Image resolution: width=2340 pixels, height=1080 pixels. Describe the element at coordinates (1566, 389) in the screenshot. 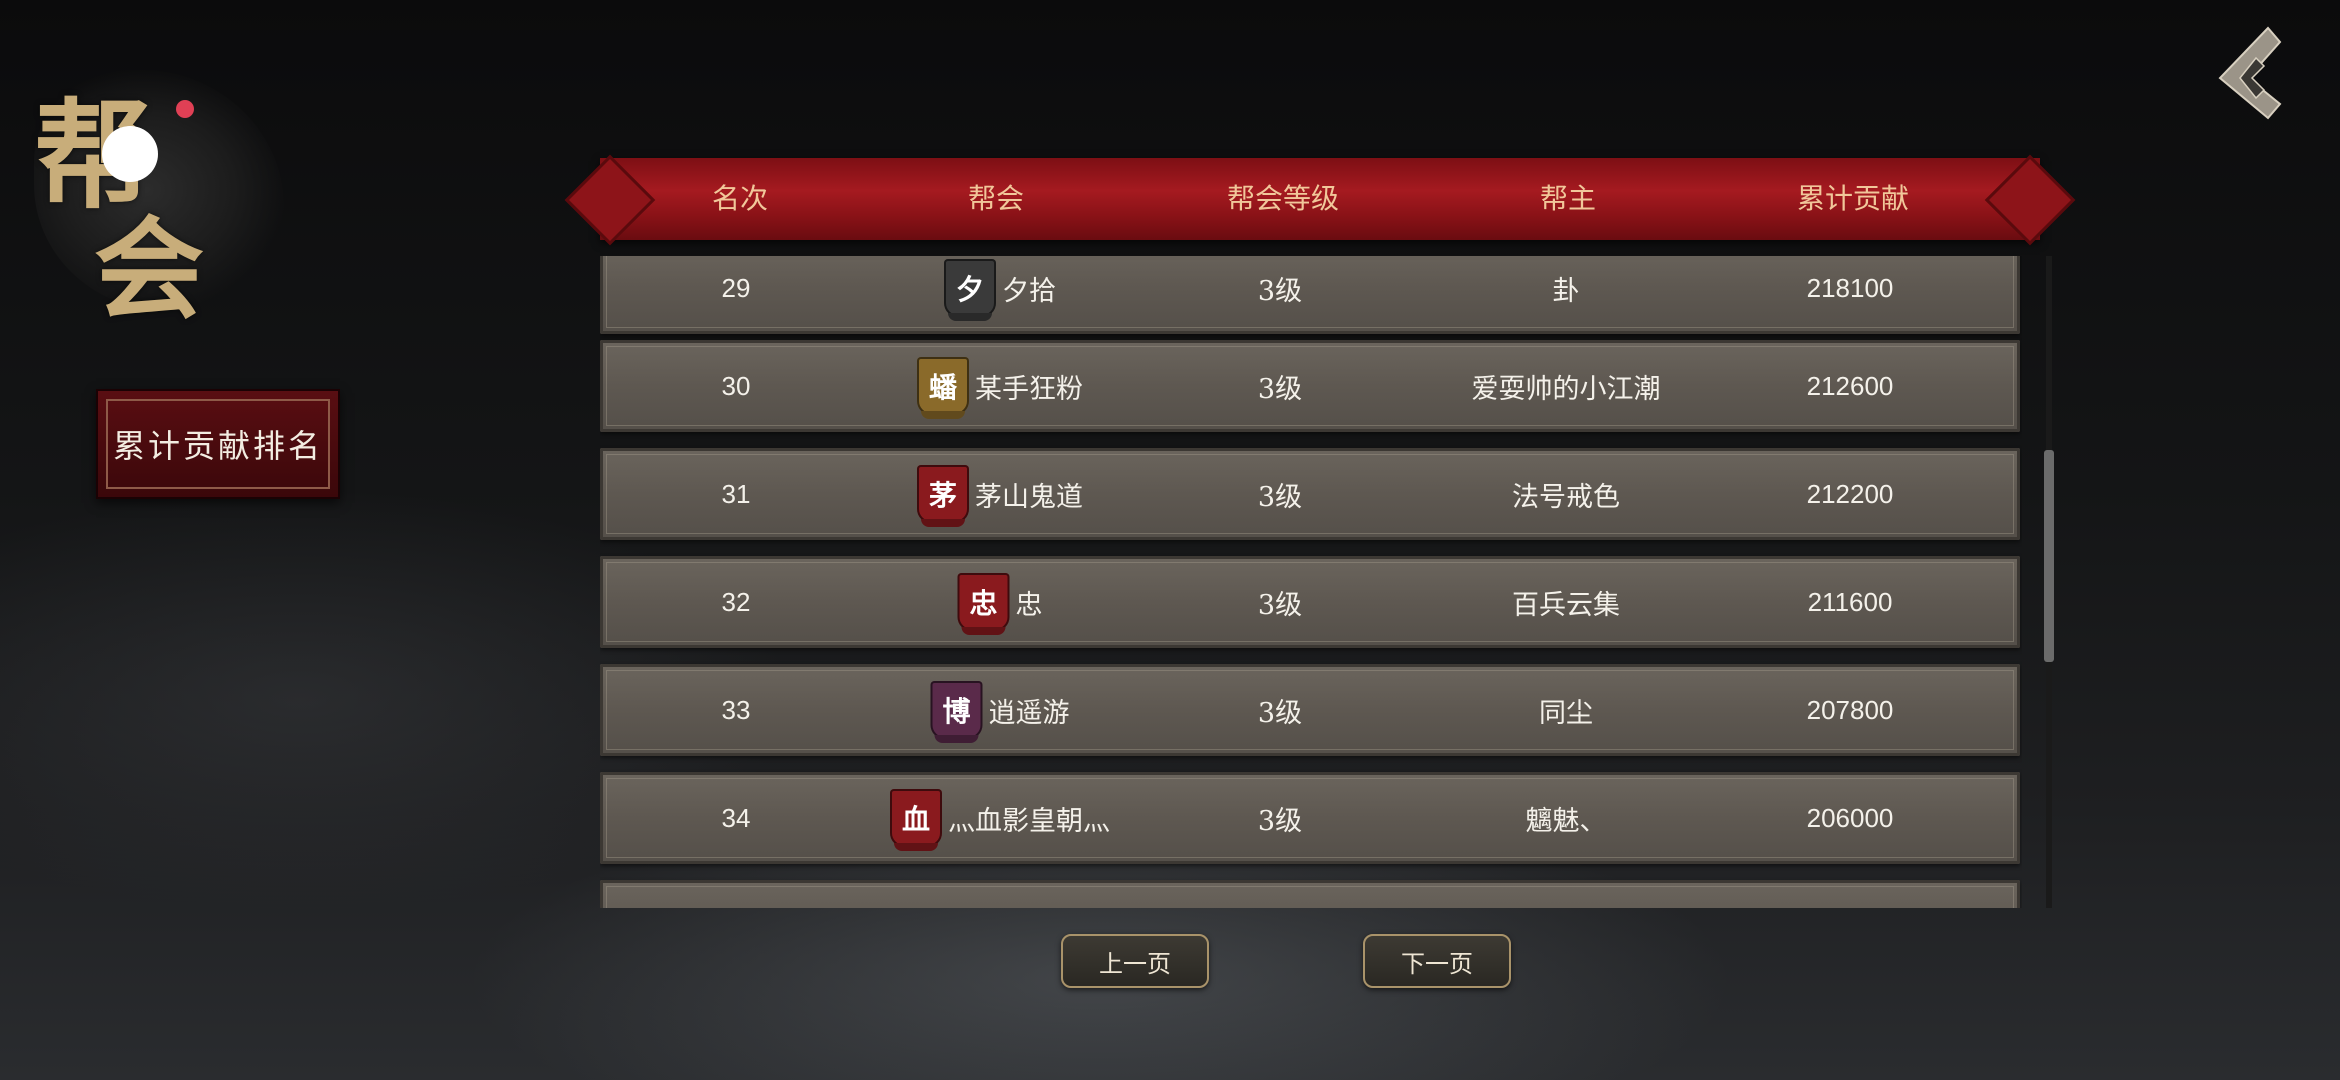

I see `leader-cell: 爱耍帅的小江潮` at that location.